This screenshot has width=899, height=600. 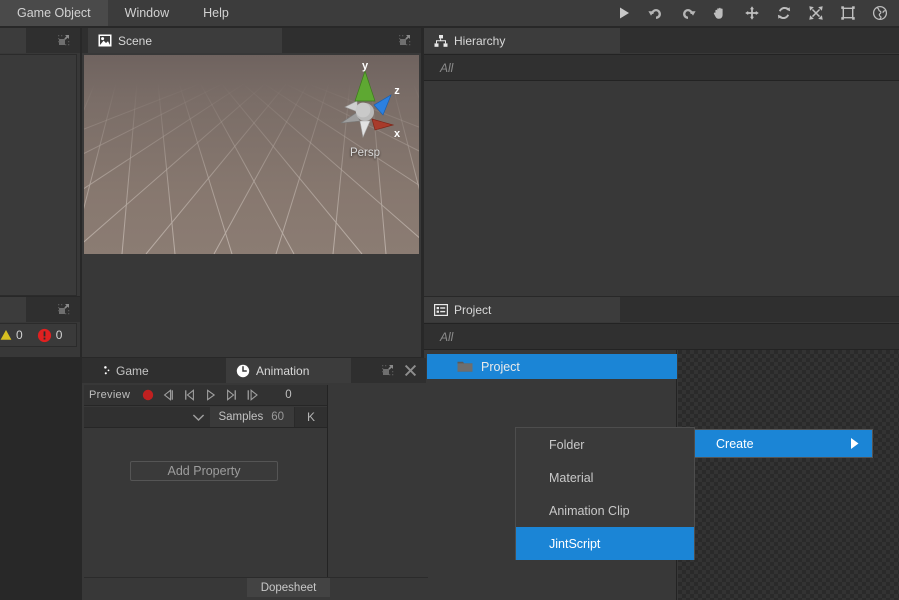 What do you see at coordinates (784, 13) in the screenshot?
I see `rotate-tool-icon` at bounding box center [784, 13].